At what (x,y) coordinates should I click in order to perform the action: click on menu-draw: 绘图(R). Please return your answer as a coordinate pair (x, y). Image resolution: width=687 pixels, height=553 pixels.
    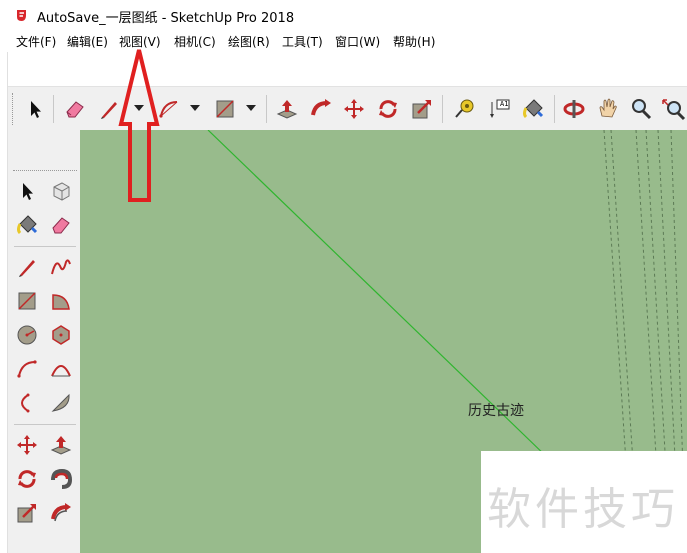
    Looking at the image, I should click on (249, 41).